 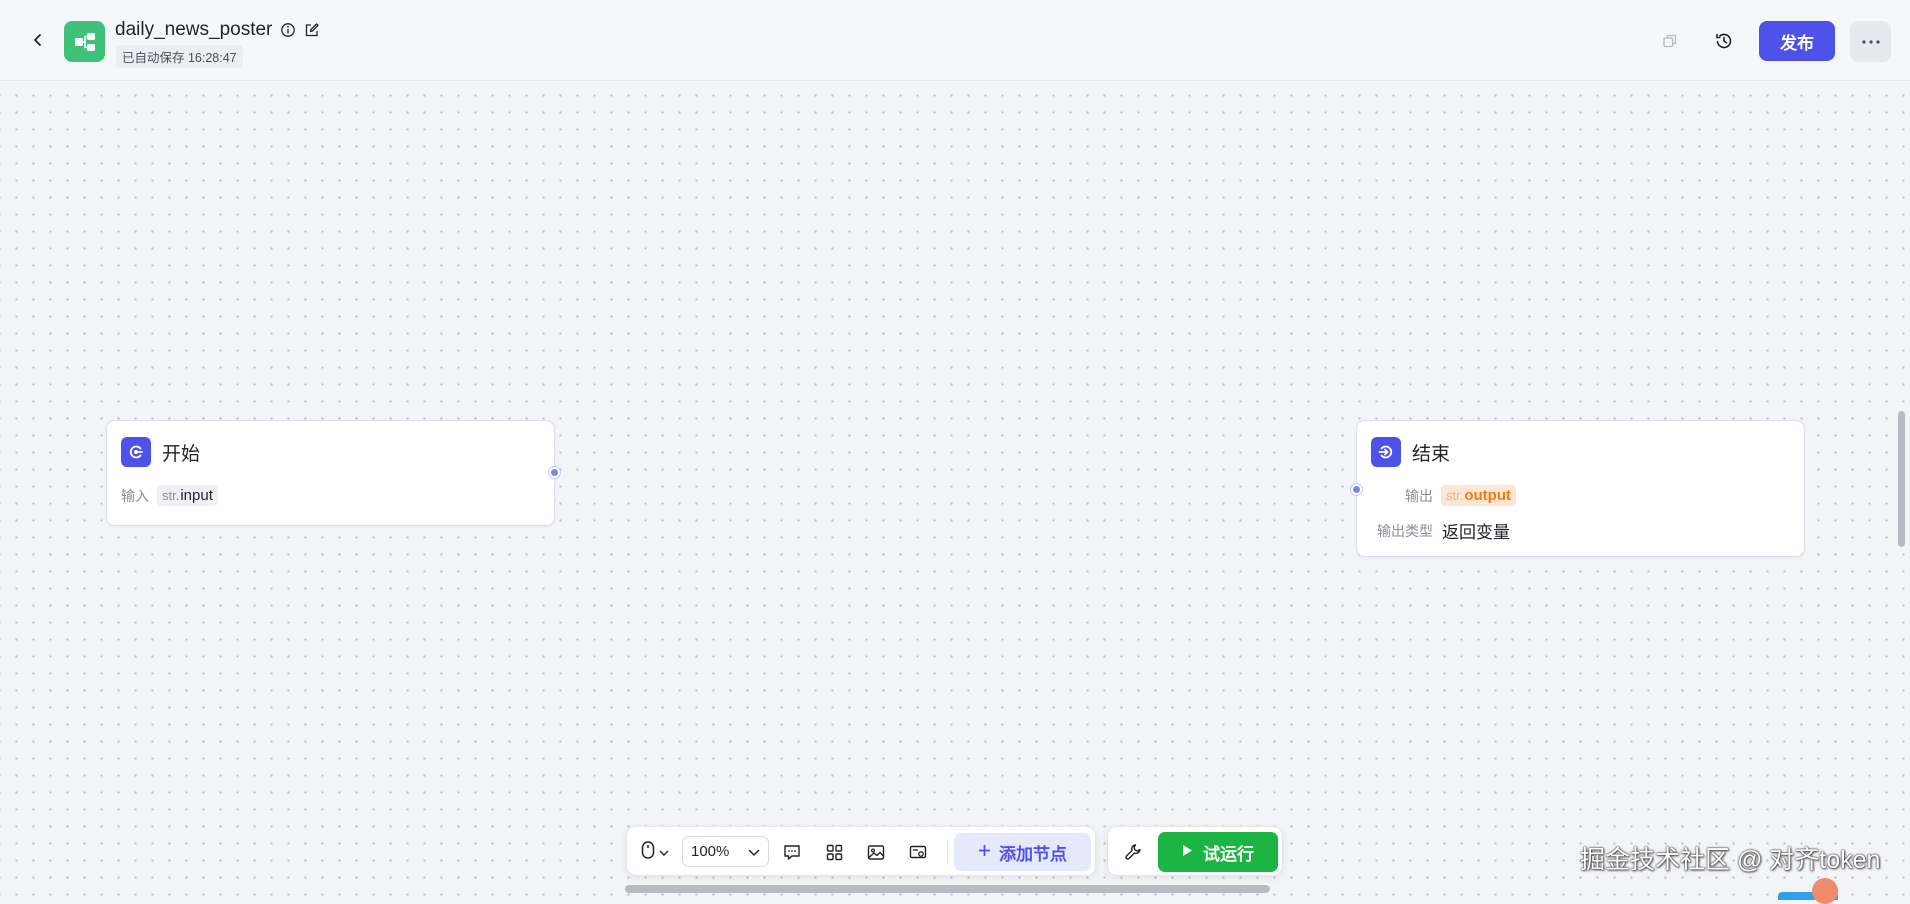 I want to click on end-input-port, so click(x=1356, y=489).